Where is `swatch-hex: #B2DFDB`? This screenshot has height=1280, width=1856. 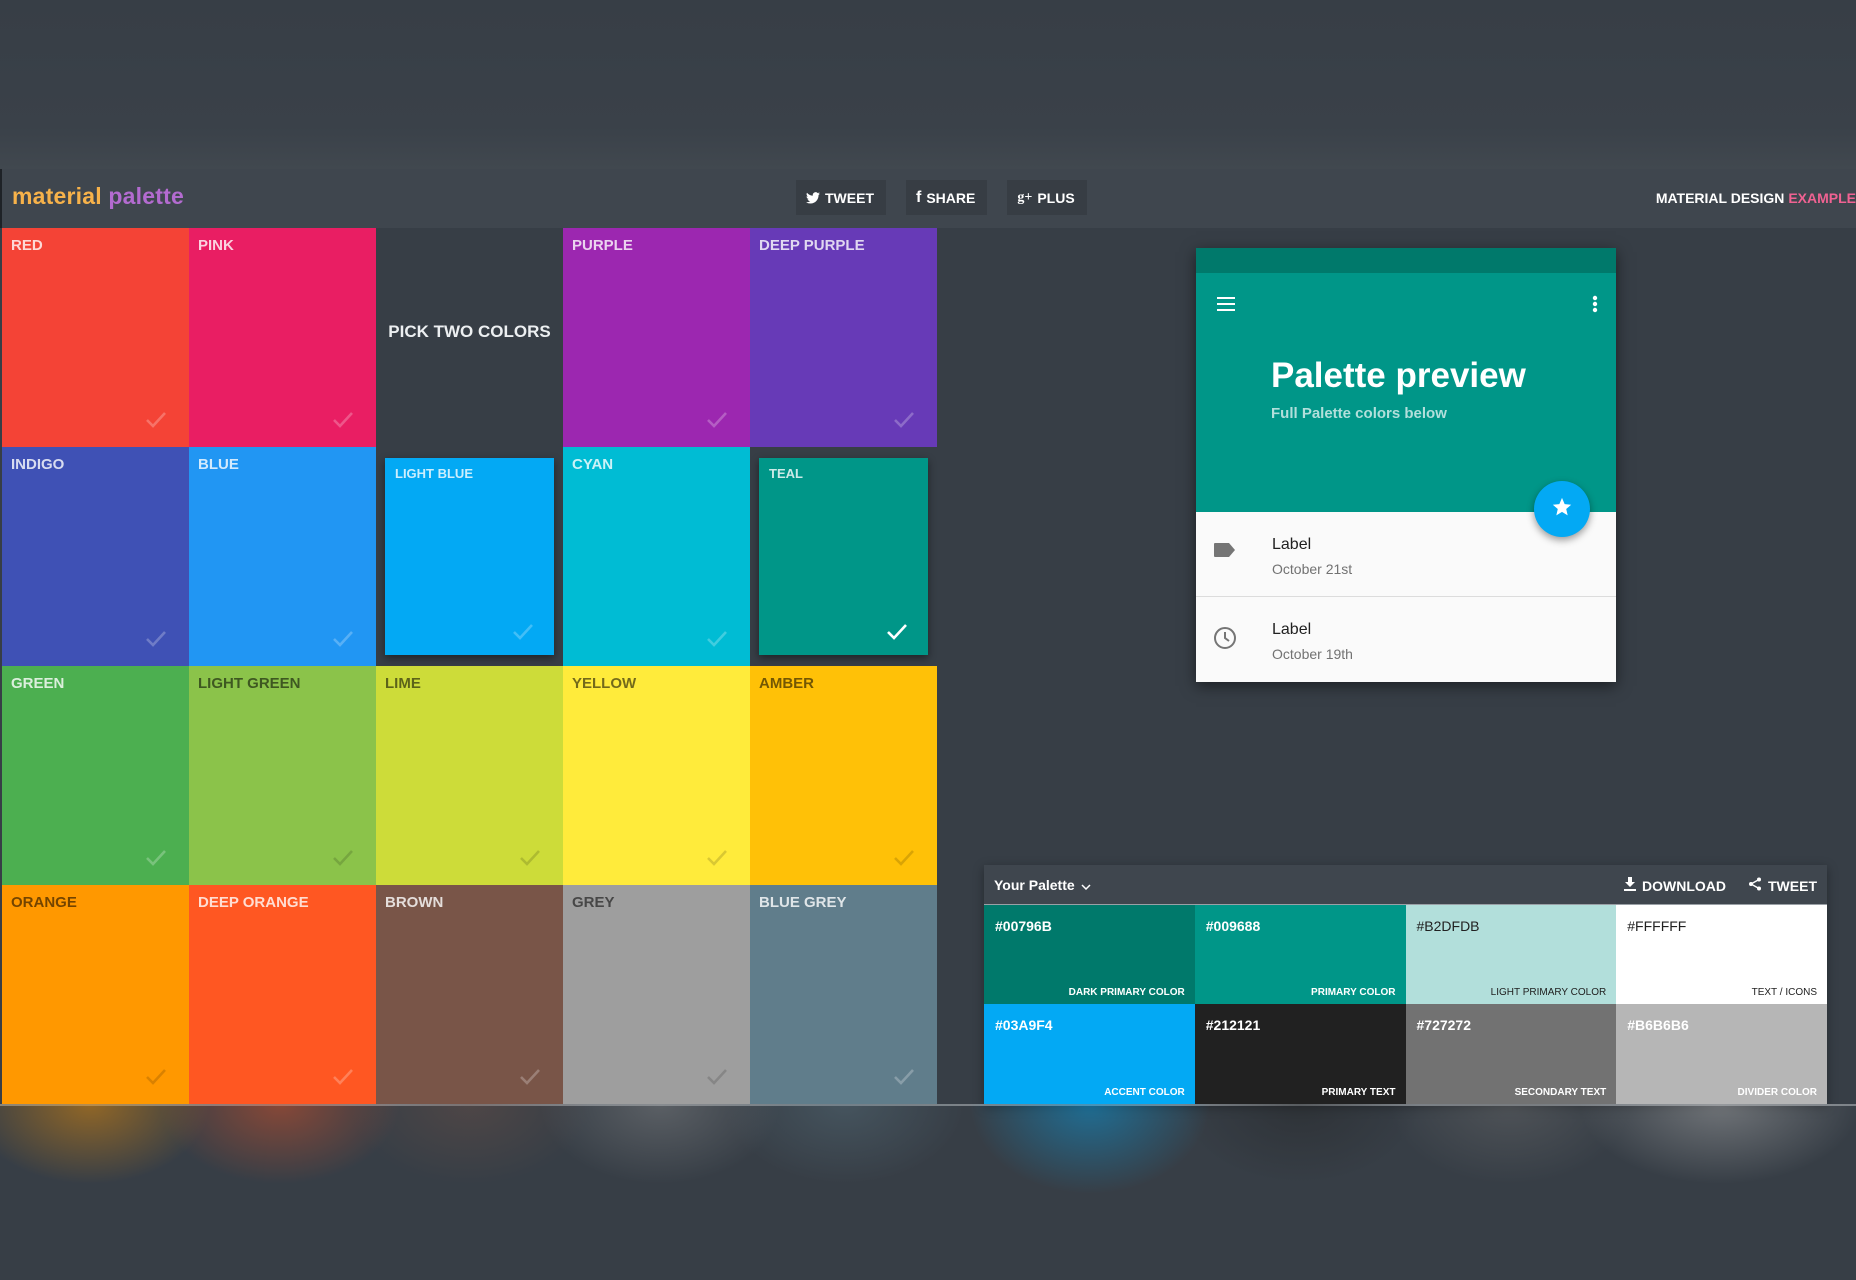
swatch-hex: #B2DFDB is located at coordinates (1448, 926).